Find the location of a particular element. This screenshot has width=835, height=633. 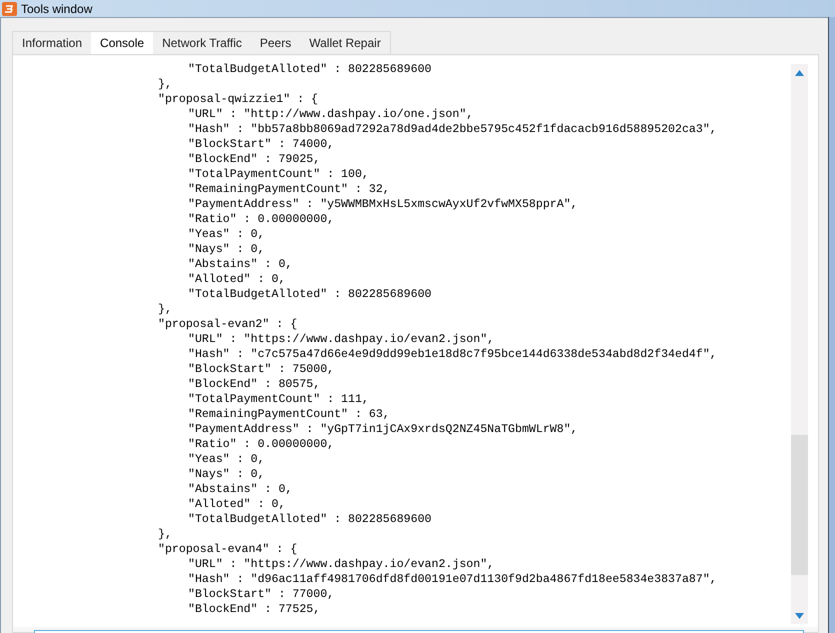

console-line: "BlockStart" : 75000, is located at coordinates (261, 369).